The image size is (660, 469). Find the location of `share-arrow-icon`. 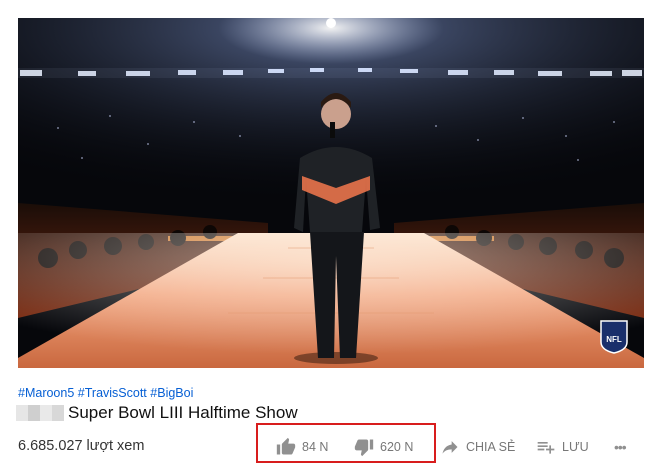

share-arrow-icon is located at coordinates (450, 447).